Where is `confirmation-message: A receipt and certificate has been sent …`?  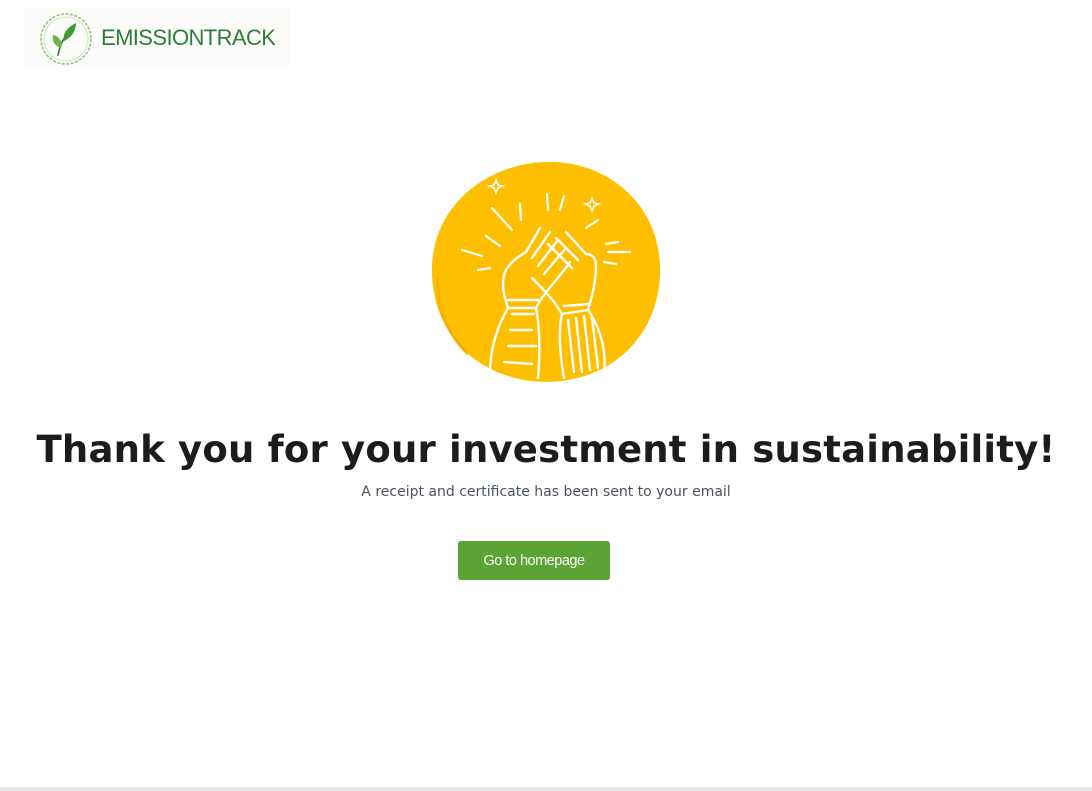 confirmation-message: A receipt and certificate has been sent … is located at coordinates (546, 492).